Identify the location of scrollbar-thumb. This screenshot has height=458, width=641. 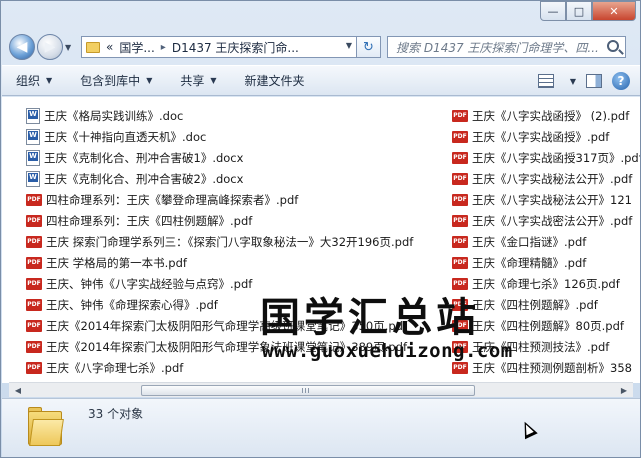
(308, 390).